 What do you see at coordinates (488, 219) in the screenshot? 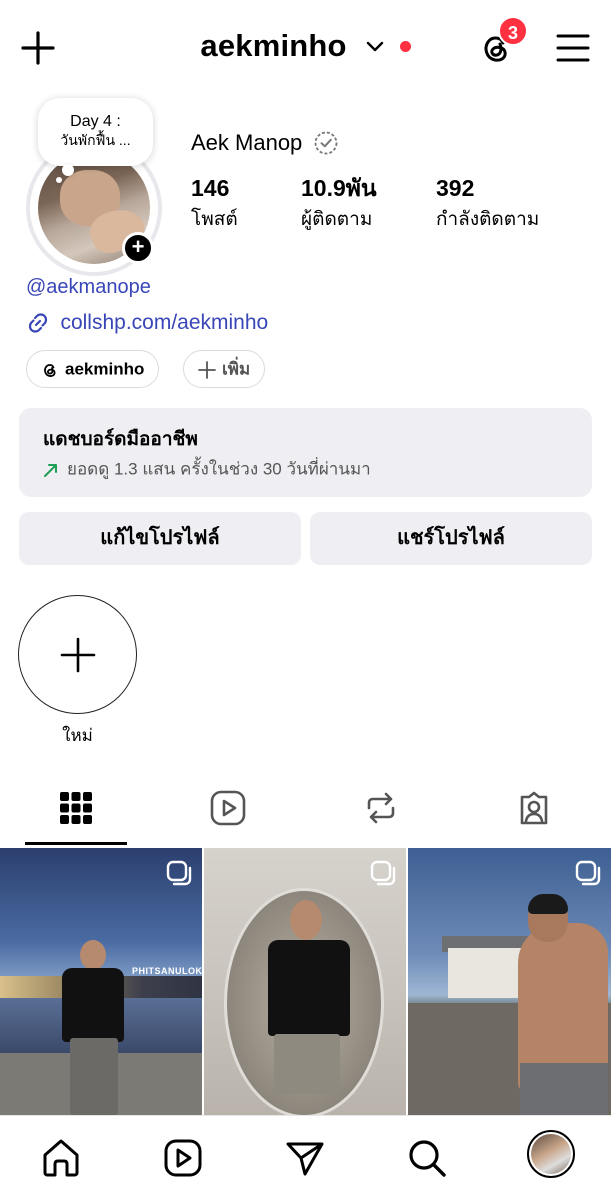
I see `stat-following-label: กำลังติดตาม` at bounding box center [488, 219].